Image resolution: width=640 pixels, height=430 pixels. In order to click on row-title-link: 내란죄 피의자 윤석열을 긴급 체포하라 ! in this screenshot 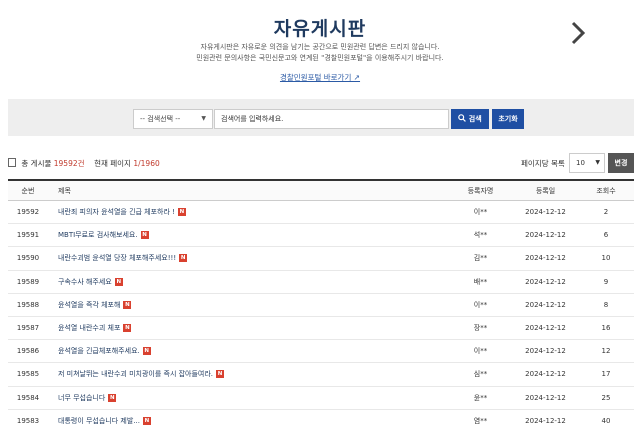, I will do `click(116, 212)`.